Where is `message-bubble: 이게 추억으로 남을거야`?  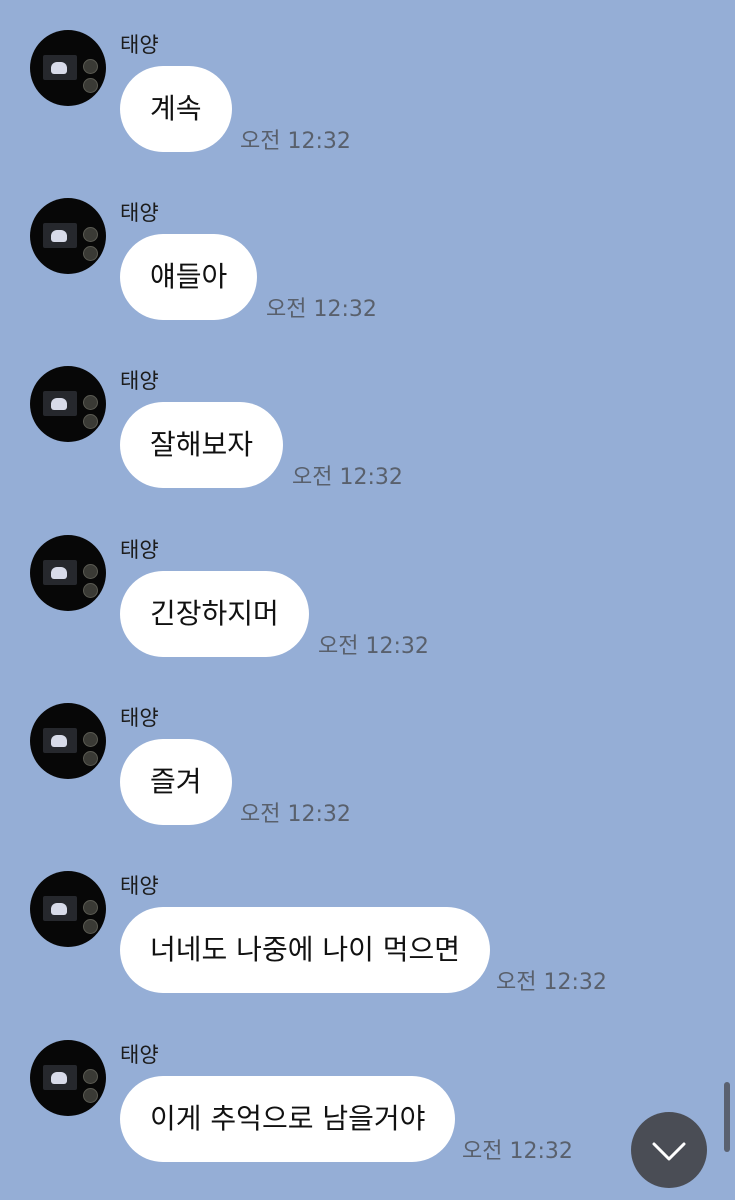
message-bubble: 이게 추억으로 남을거야 is located at coordinates (288, 1119).